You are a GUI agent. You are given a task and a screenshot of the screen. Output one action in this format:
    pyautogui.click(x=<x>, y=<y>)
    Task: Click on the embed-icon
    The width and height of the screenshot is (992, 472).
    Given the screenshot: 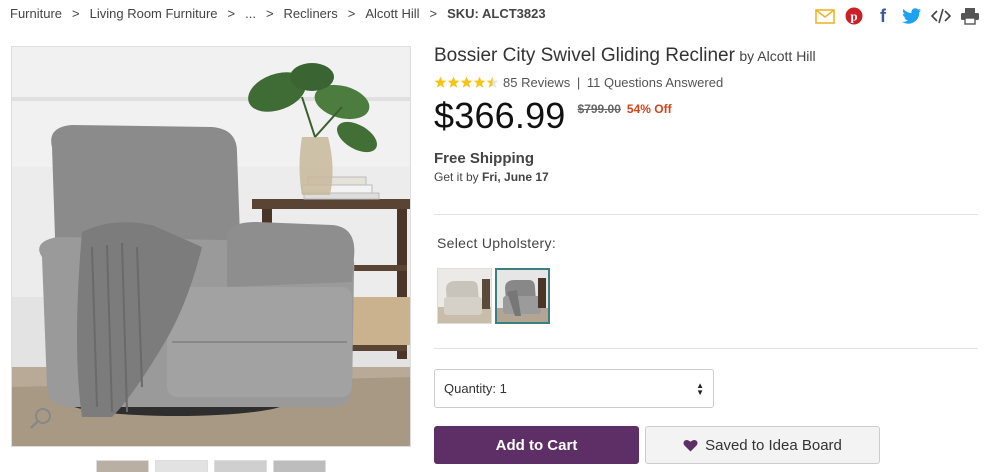 What is the action you would take?
    pyautogui.click(x=941, y=16)
    